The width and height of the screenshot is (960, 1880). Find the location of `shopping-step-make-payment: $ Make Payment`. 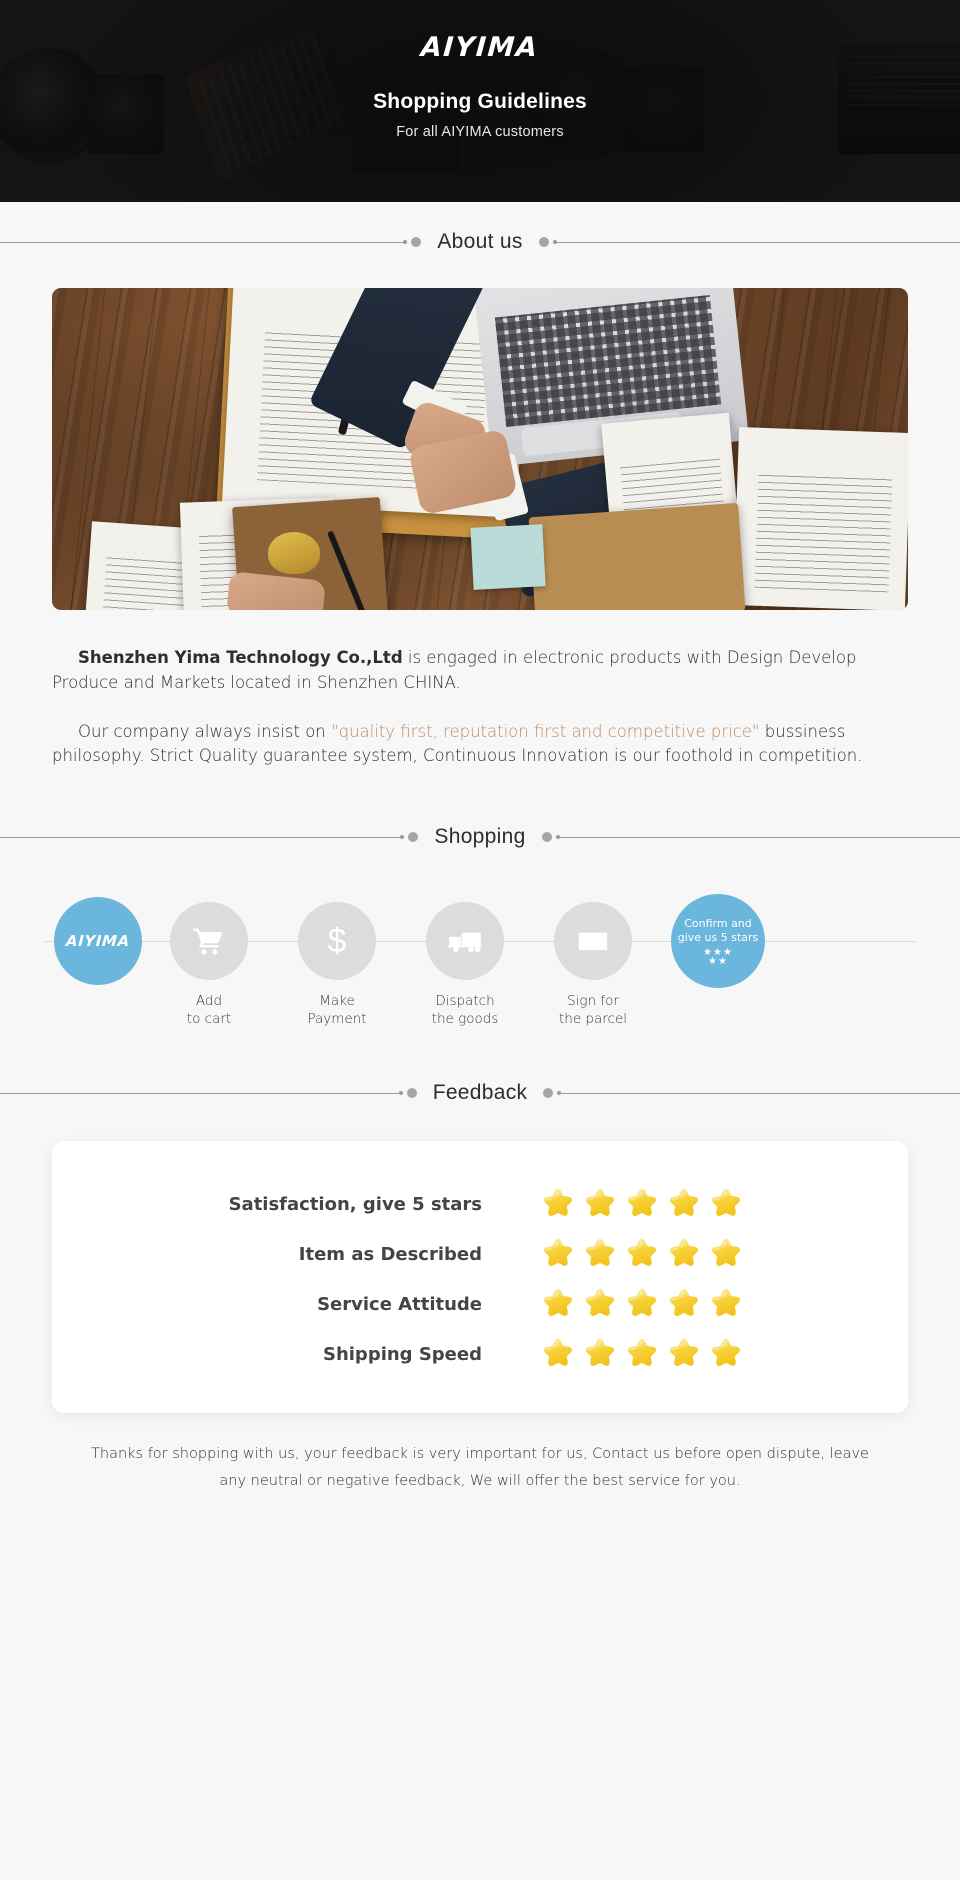

shopping-step-make-payment: $ Make Payment is located at coordinates (337, 961).